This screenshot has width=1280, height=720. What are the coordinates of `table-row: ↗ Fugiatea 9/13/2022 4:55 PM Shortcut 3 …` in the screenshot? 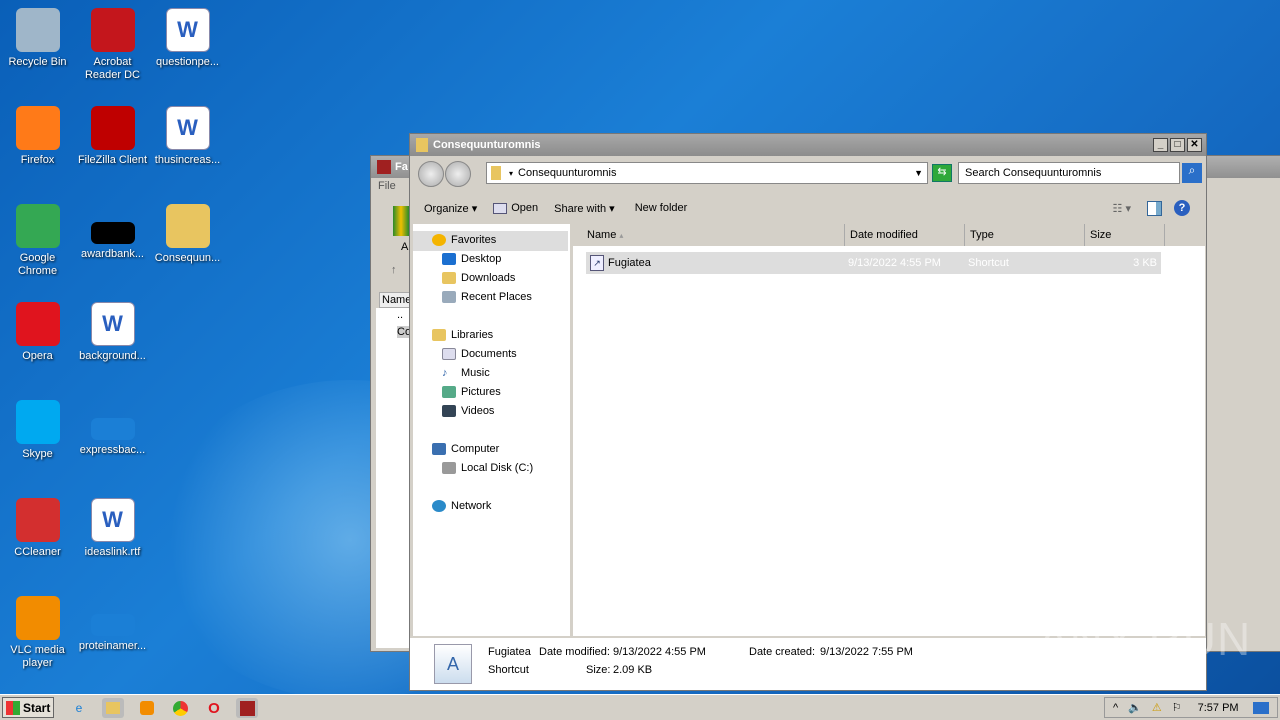 It's located at (873, 263).